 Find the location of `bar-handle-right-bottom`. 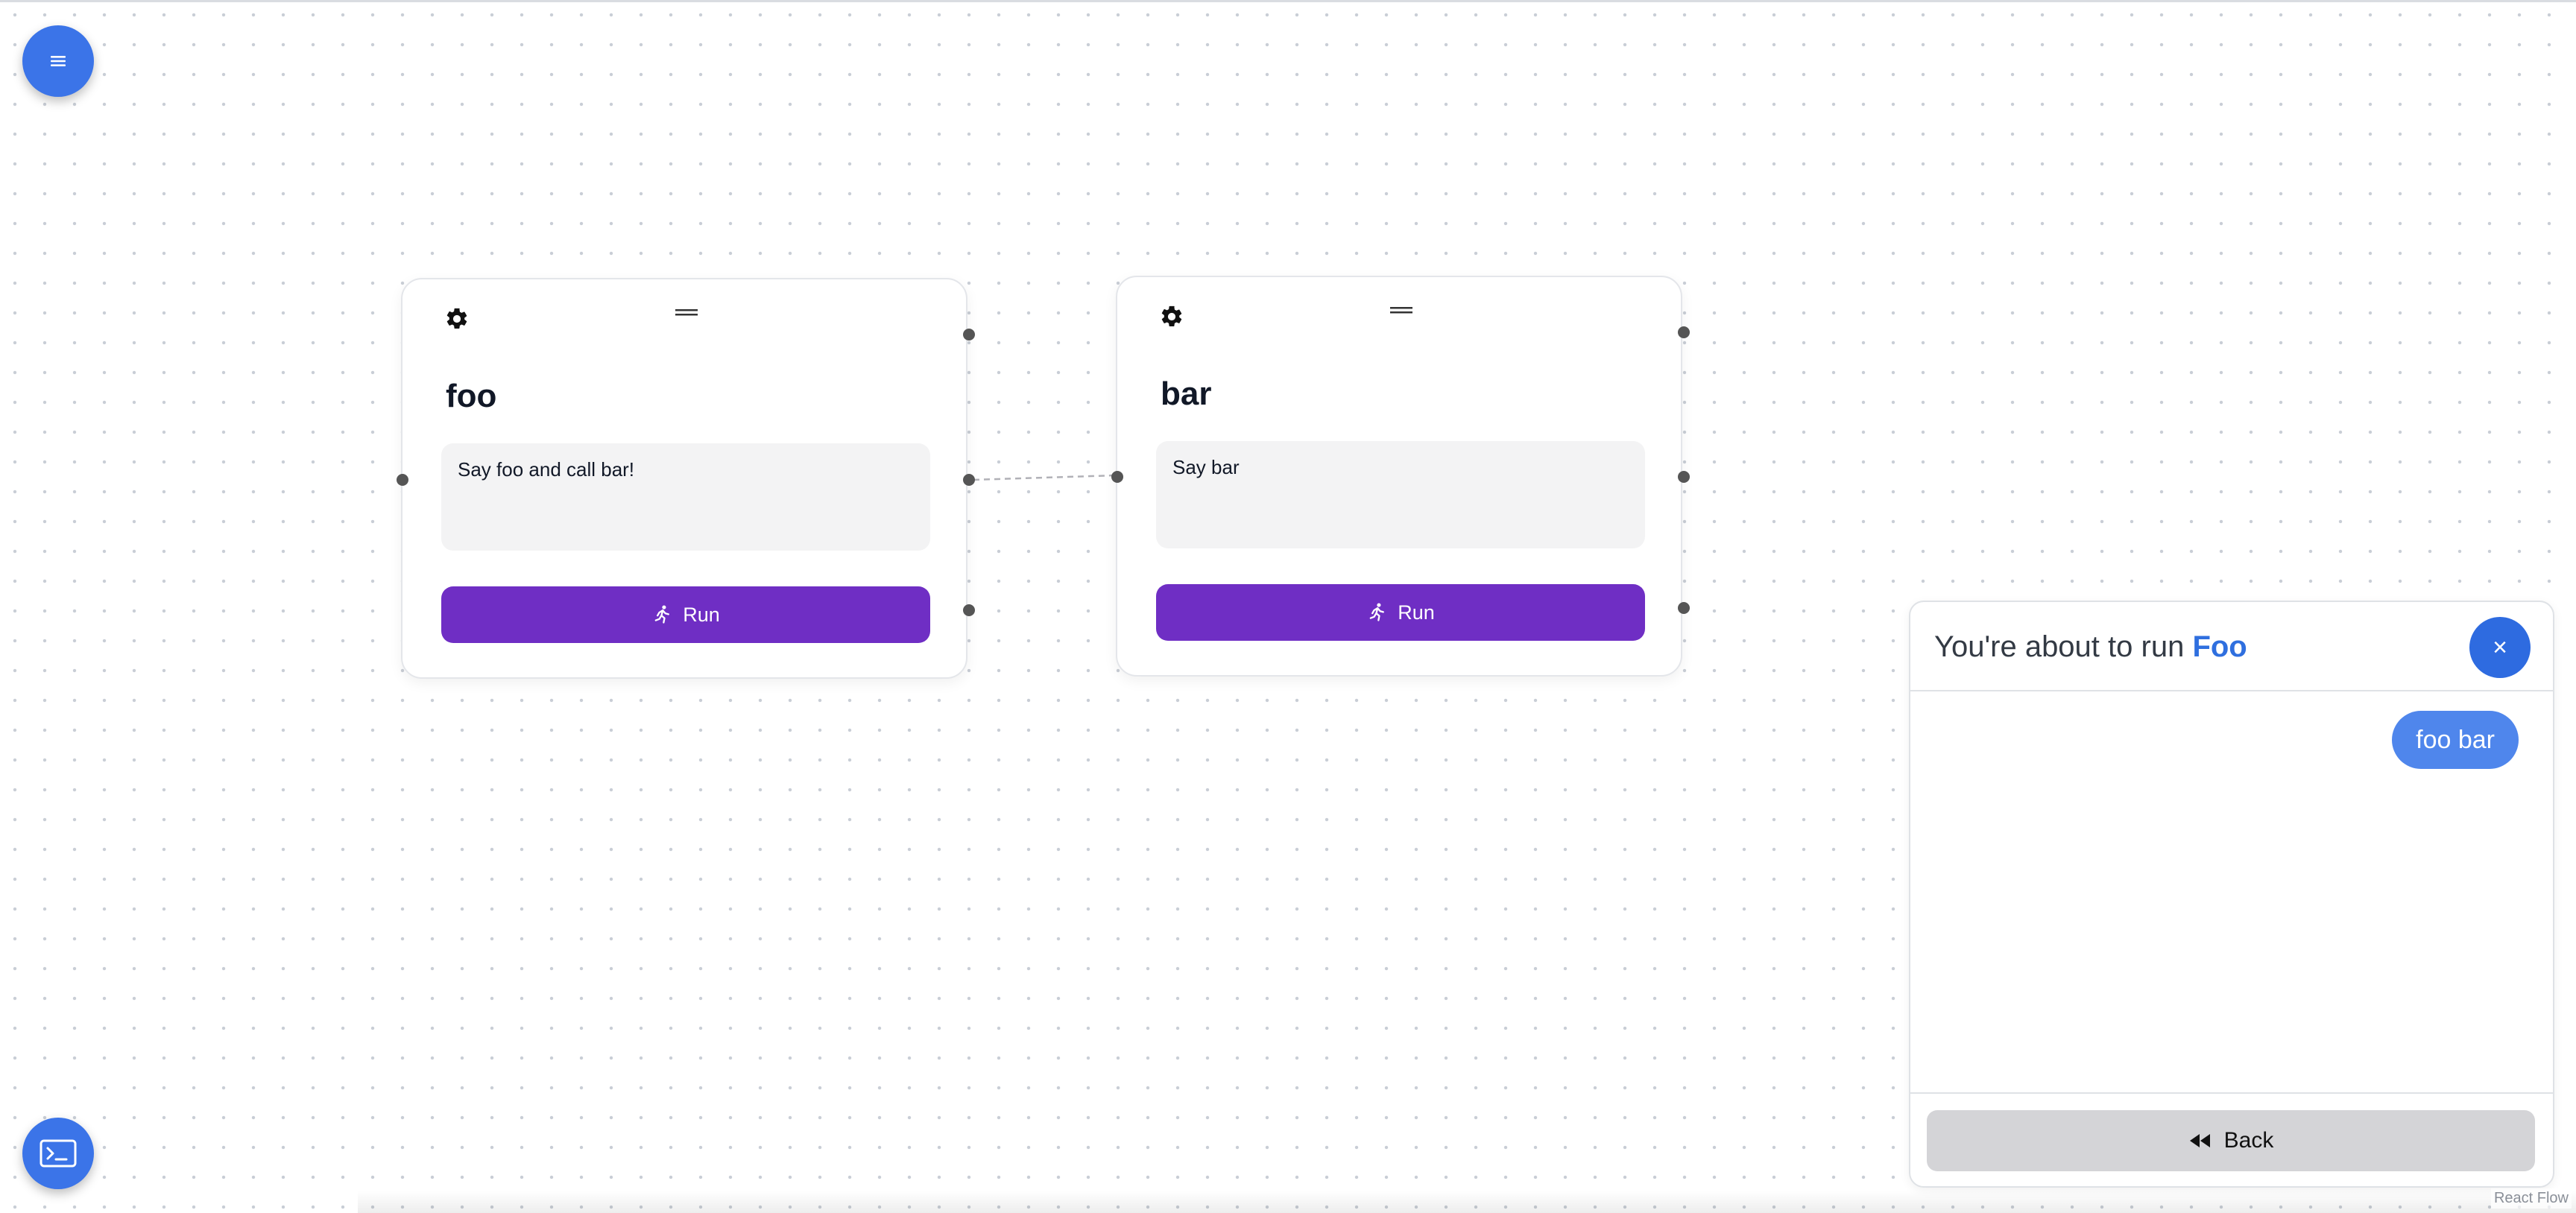

bar-handle-right-bottom is located at coordinates (1684, 608).